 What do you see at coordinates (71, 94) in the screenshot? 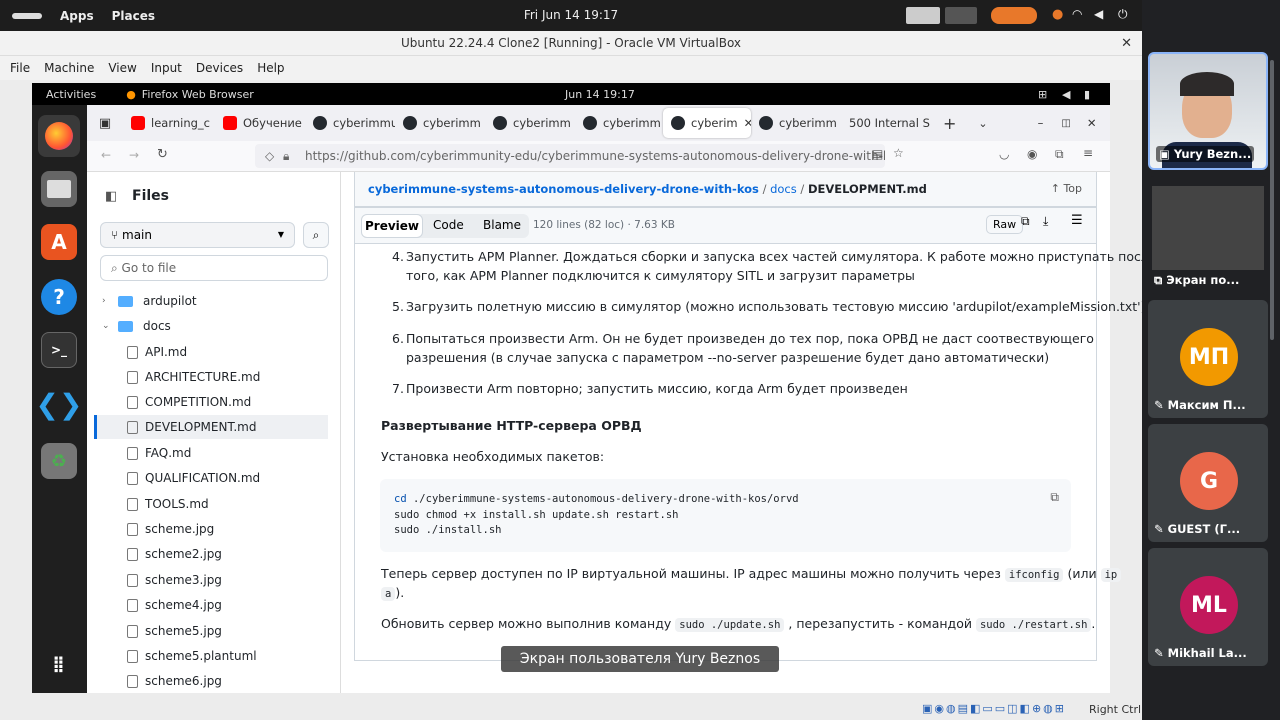
I see `guest-activities: Activities` at bounding box center [71, 94].